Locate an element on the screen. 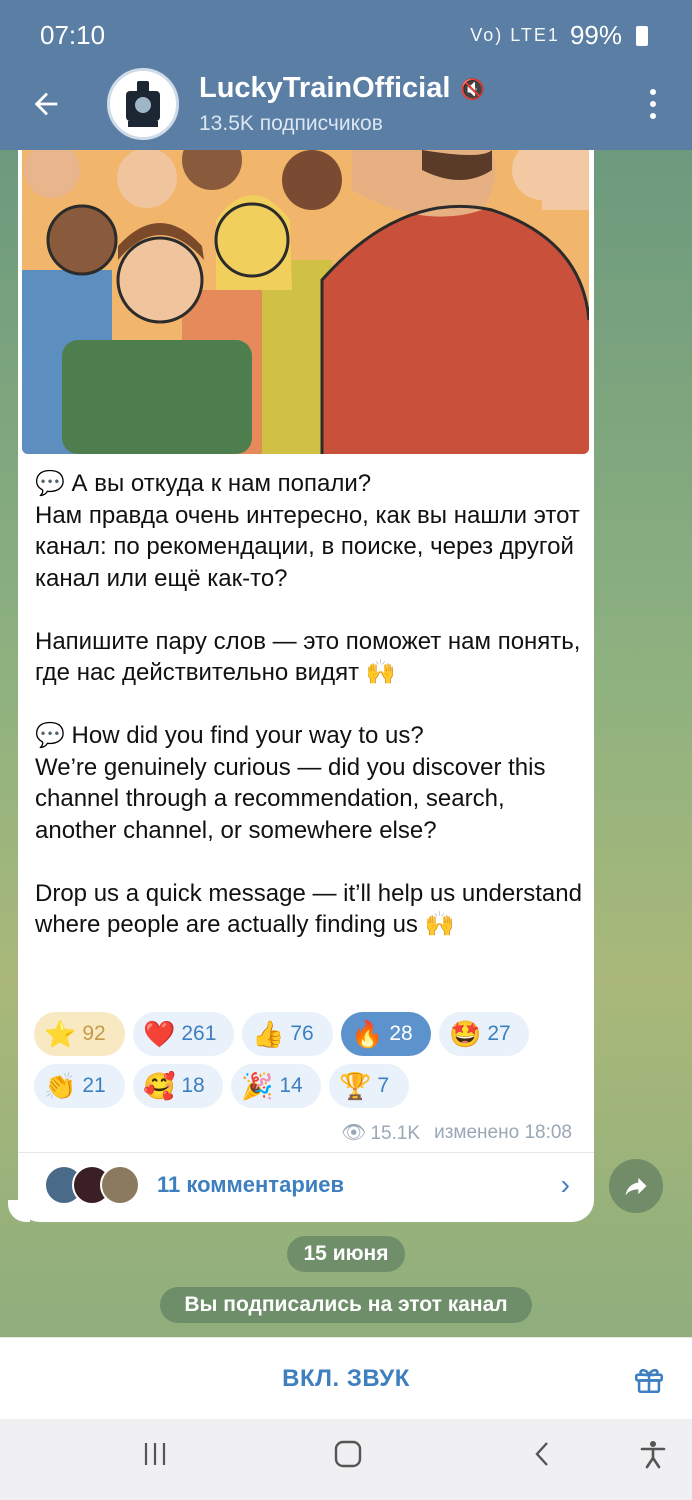 This screenshot has height=1500, width=692. reaction-row: ⭐ 92 ❤️ 261 👍 76 🔥 28 🤩 27 is located at coordinates (309, 1034).